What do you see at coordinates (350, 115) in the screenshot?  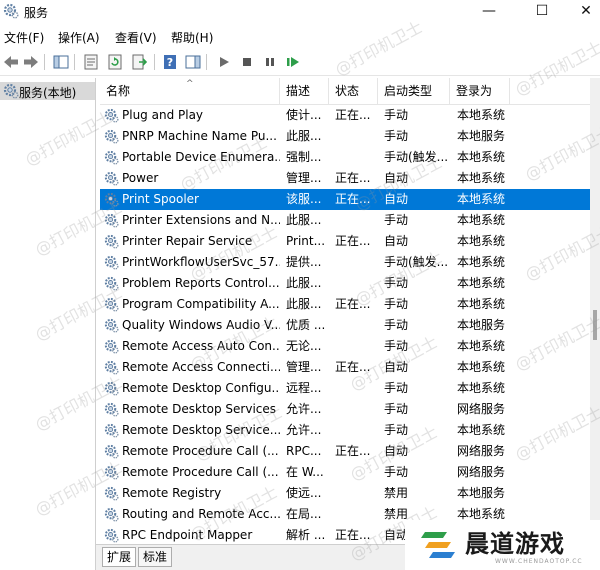 I see `service-row: Plug and Play 使计... 正在... 手动 本地系统` at bounding box center [350, 115].